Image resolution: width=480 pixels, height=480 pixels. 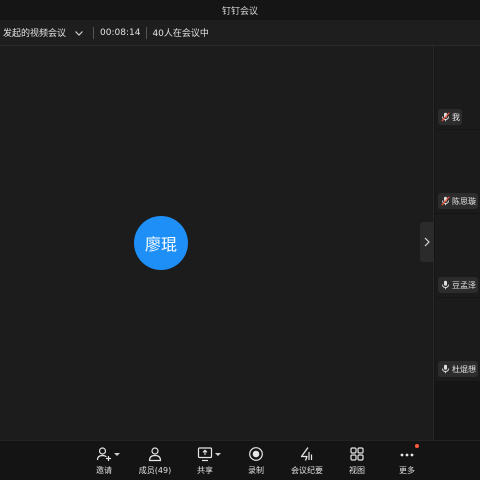 I want to click on notification-dot, so click(x=417, y=446).